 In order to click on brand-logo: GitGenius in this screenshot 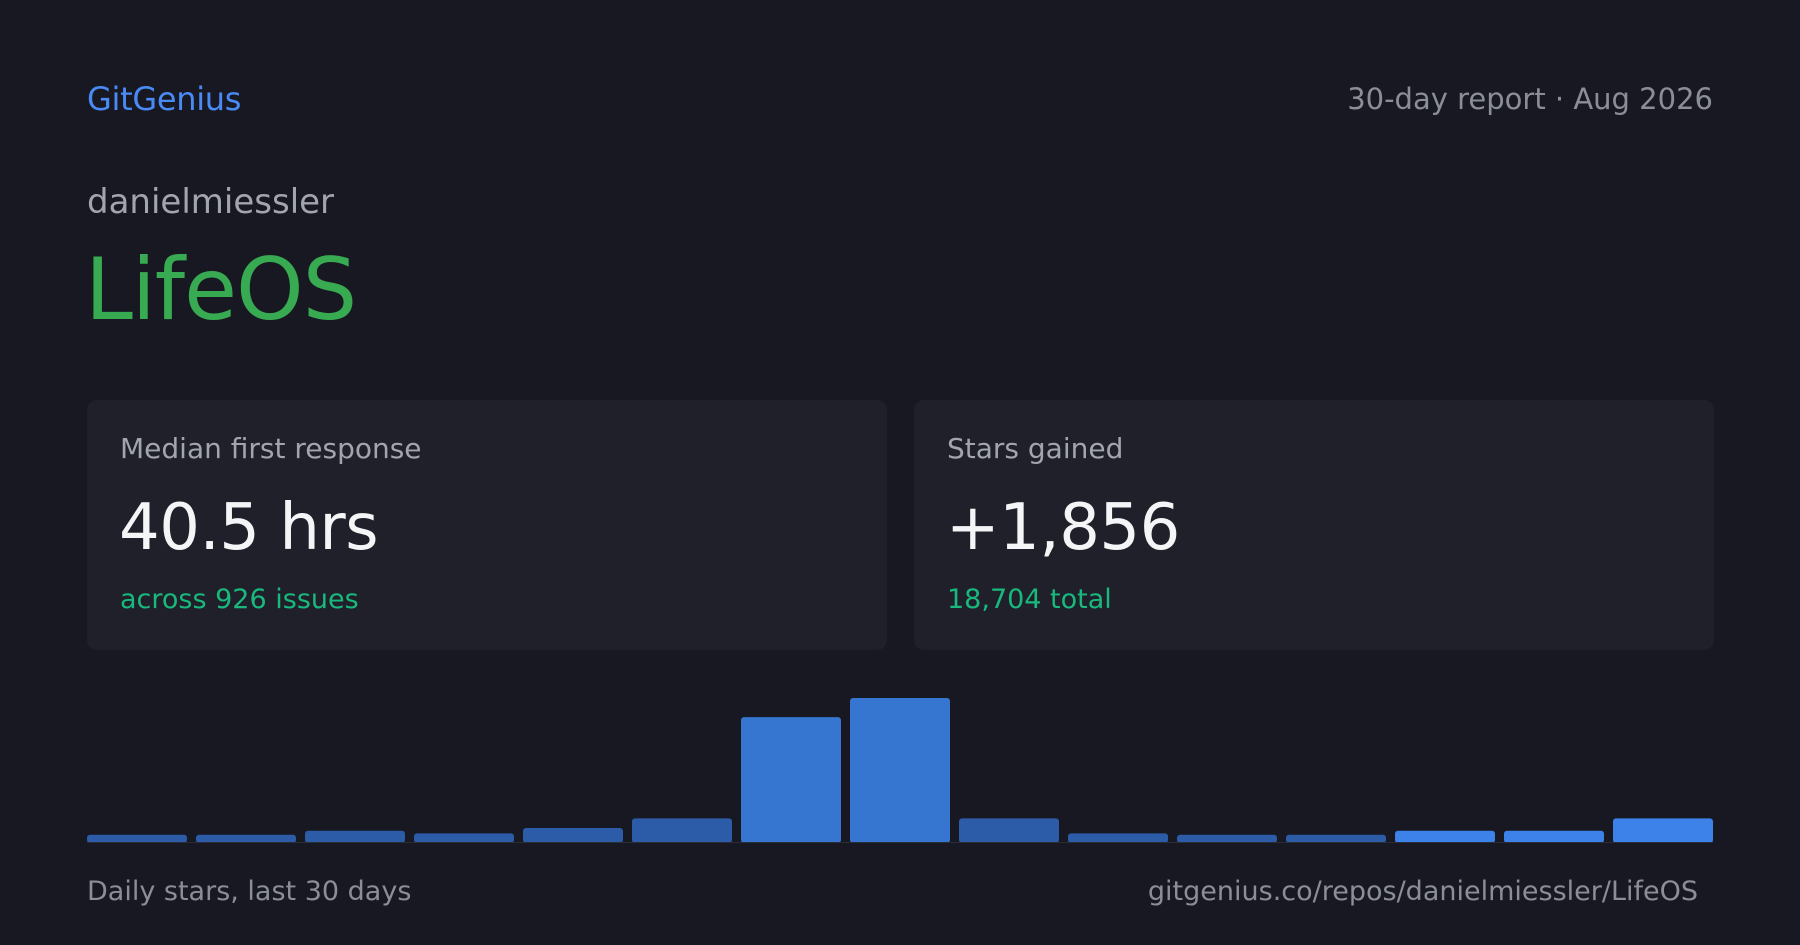, I will do `click(164, 99)`.